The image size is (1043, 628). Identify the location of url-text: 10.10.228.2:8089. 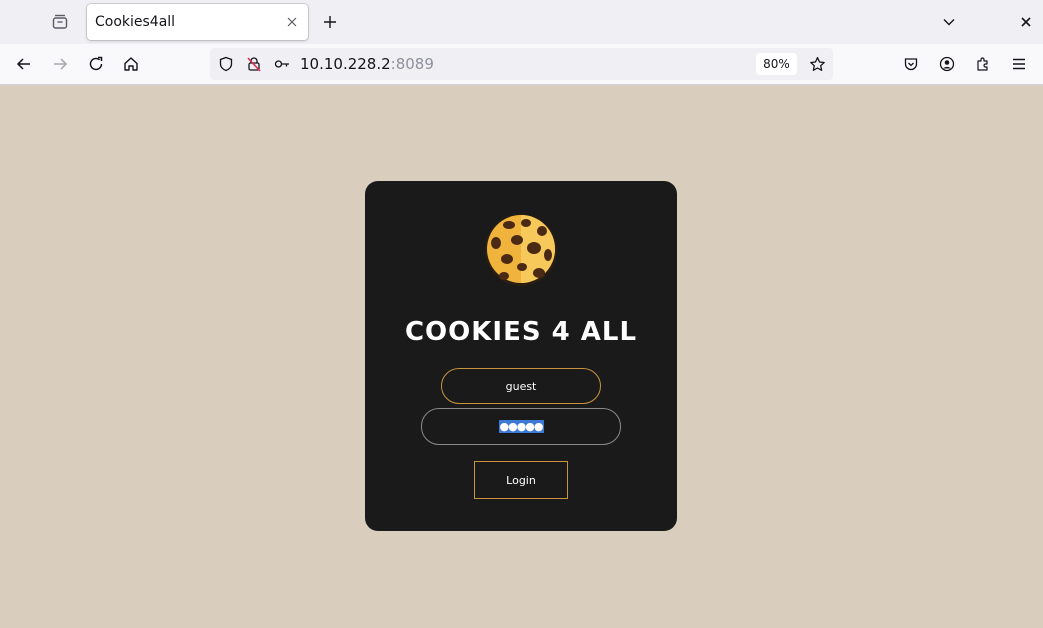
(367, 64).